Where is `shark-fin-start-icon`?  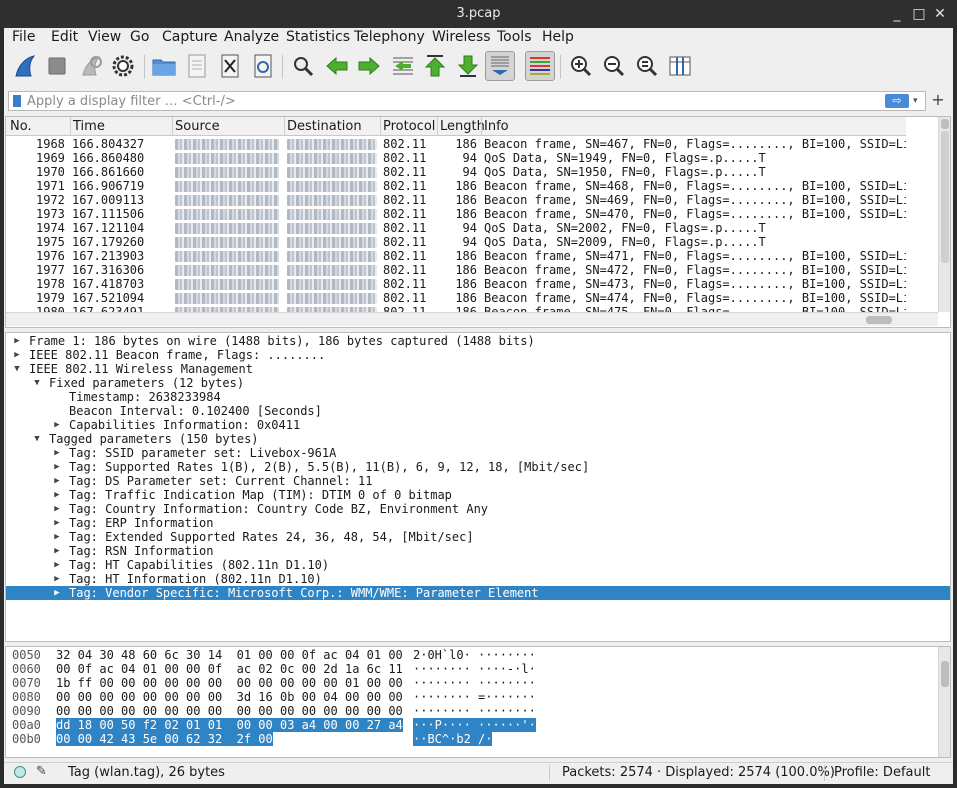 shark-fin-start-icon is located at coordinates (25, 66).